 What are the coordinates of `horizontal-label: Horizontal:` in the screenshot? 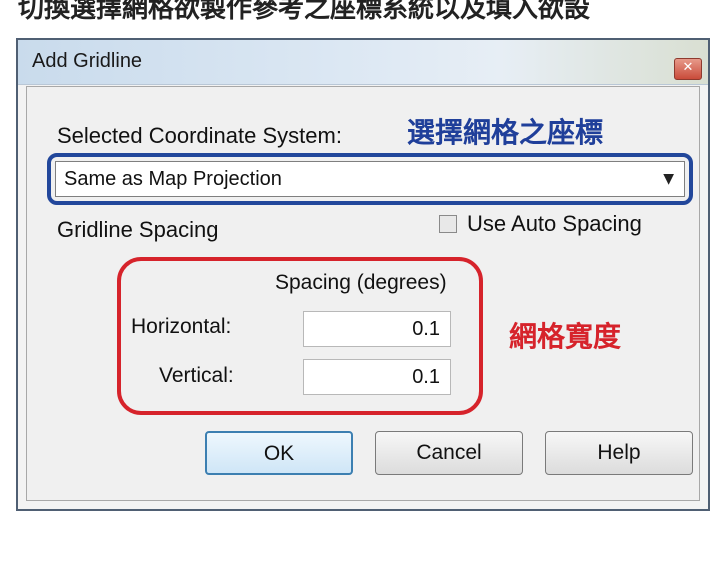 It's located at (181, 326).